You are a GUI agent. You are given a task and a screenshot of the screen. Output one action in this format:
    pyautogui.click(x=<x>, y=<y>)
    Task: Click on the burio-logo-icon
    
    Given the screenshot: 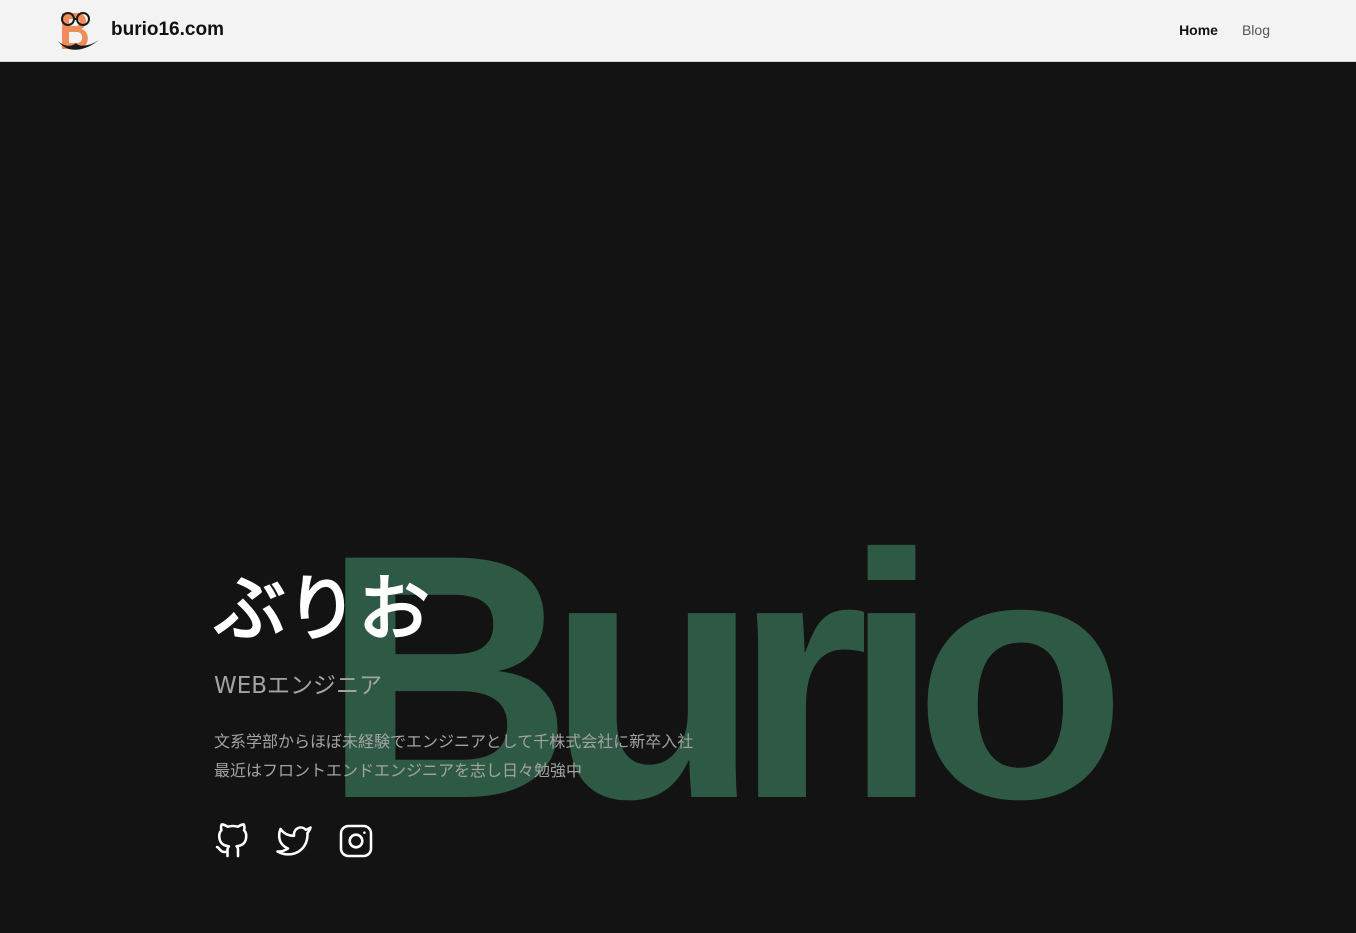 What is the action you would take?
    pyautogui.click(x=79, y=30)
    